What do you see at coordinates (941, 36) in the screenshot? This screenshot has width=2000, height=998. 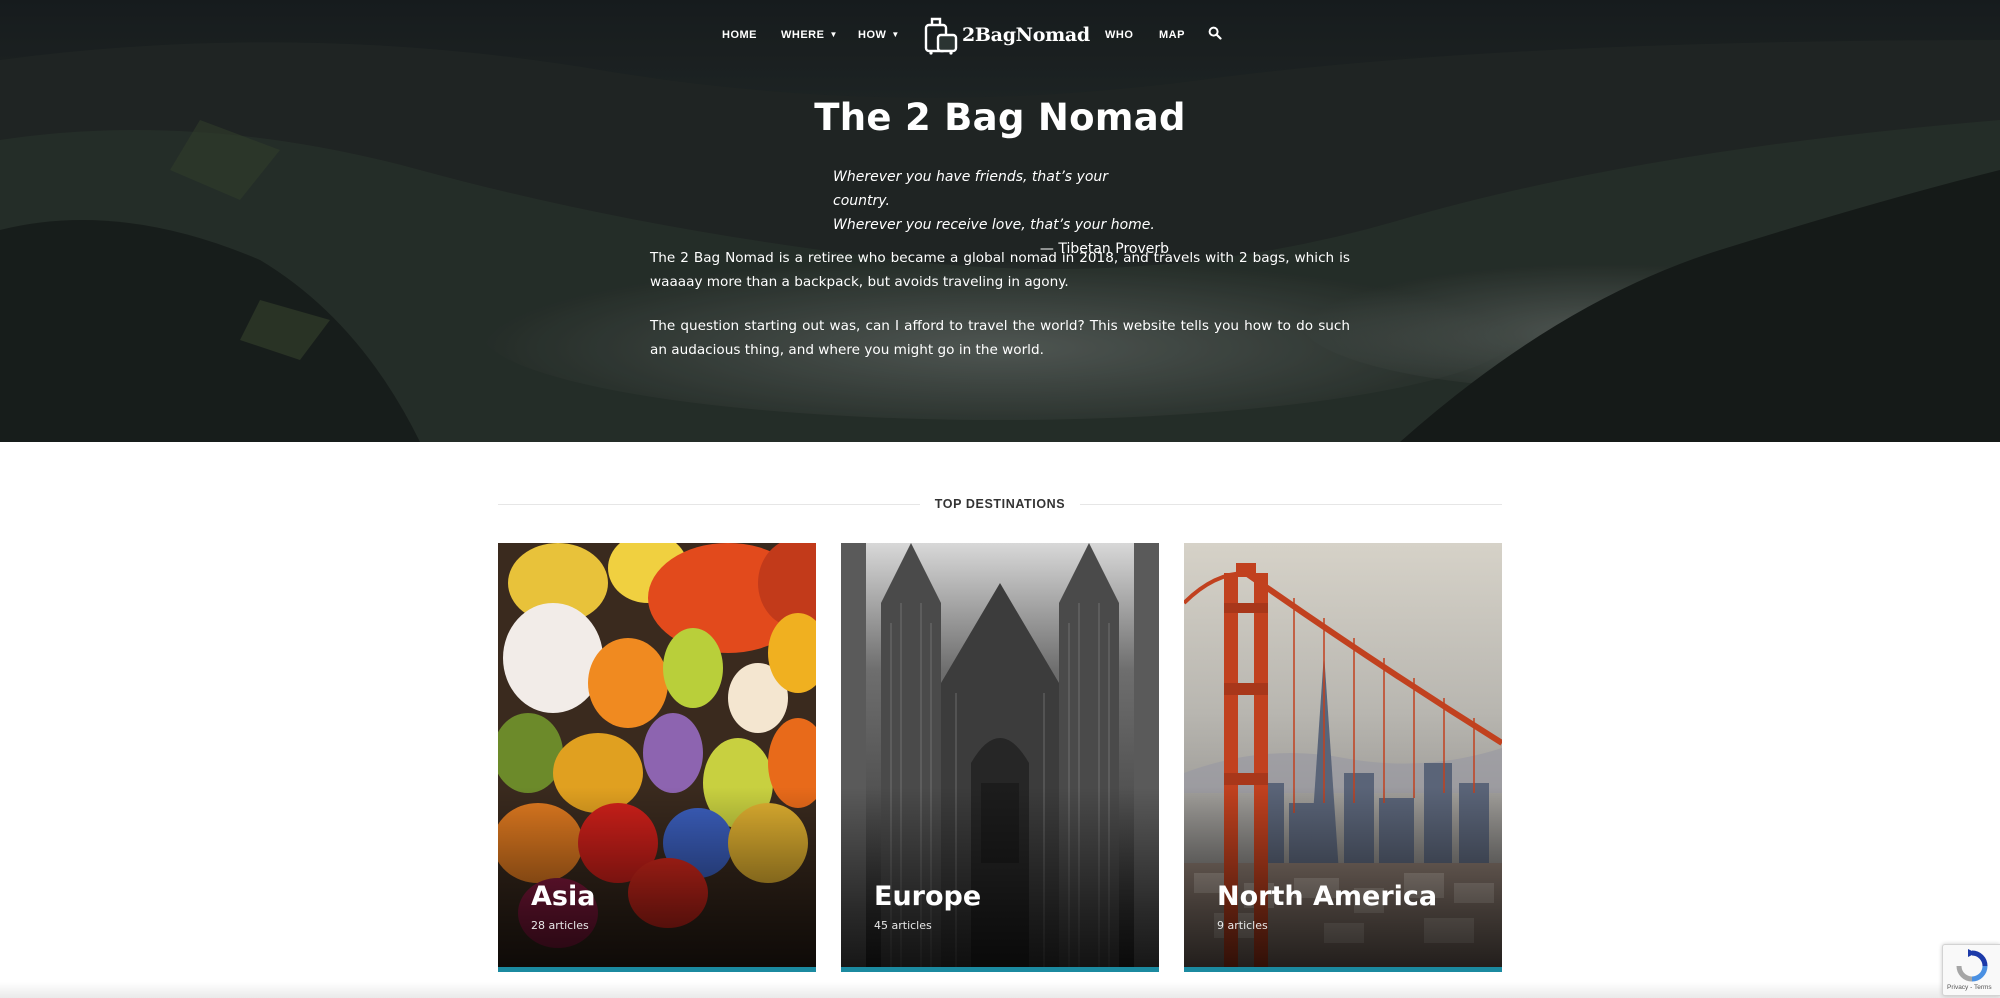 I see `suitcase-icon` at bounding box center [941, 36].